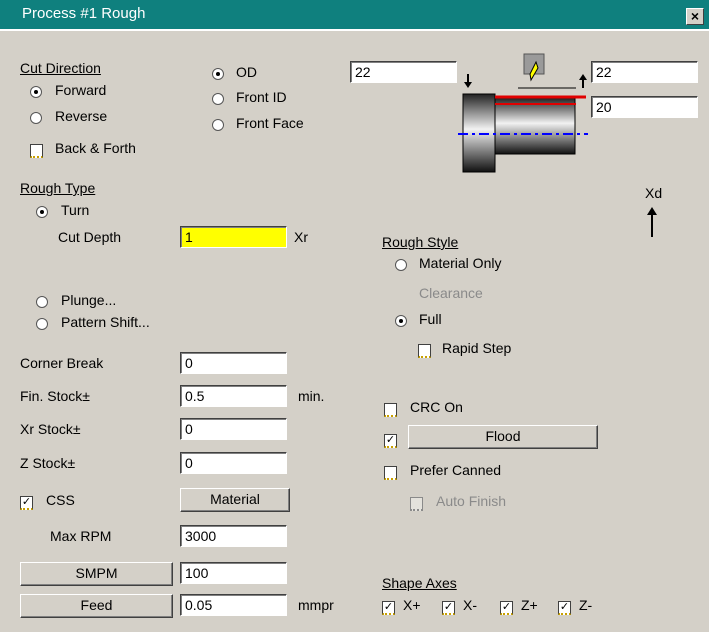 Image resolution: width=709 pixels, height=632 pixels. Describe the element at coordinates (644, 107) in the screenshot. I see `diagram-right-bottom-field: 20` at that location.